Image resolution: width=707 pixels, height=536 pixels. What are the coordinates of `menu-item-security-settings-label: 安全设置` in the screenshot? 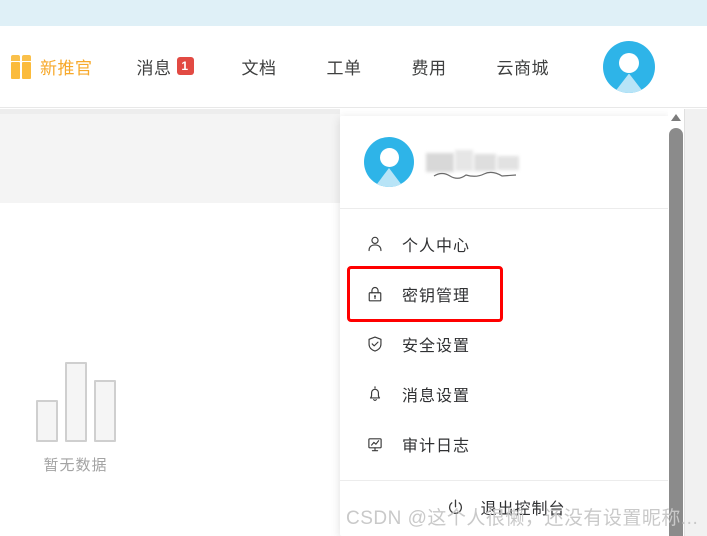 It's located at (436, 346).